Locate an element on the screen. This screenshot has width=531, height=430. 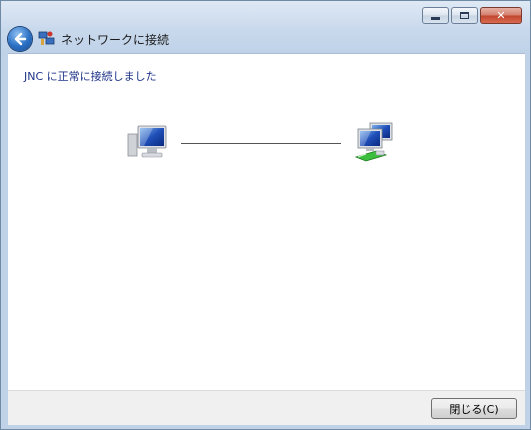
caption-buttons: ✕ is located at coordinates (472, 15).